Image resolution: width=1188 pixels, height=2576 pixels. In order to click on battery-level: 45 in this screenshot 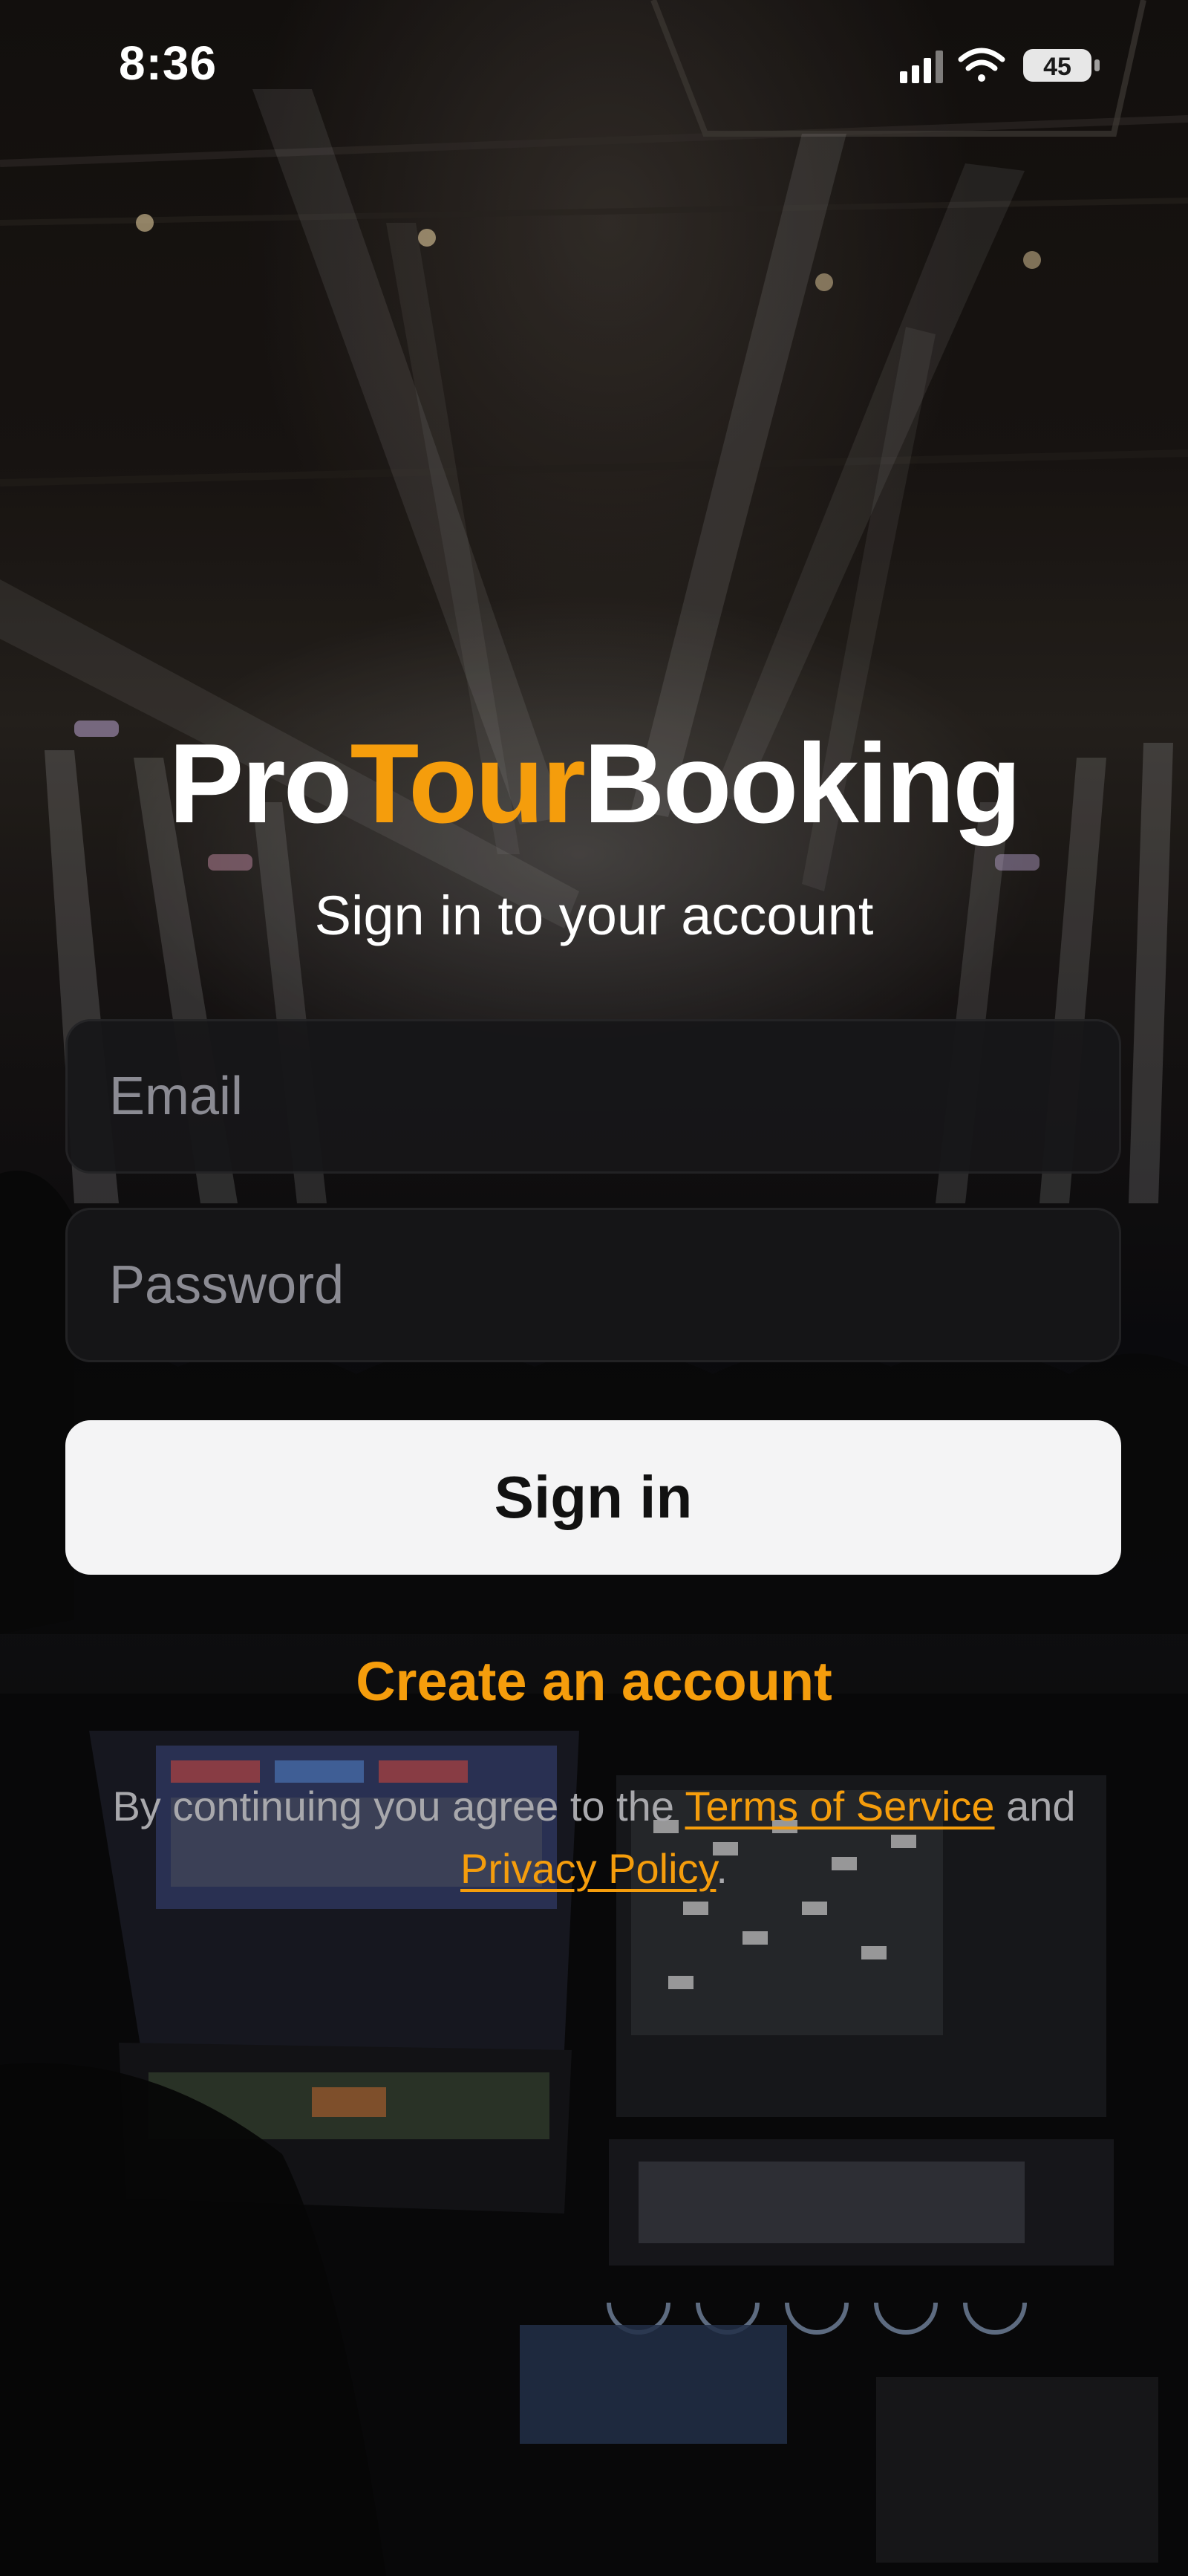, I will do `click(1057, 67)`.